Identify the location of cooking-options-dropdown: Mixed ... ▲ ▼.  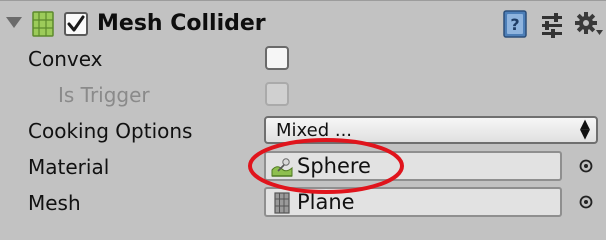
(431, 130).